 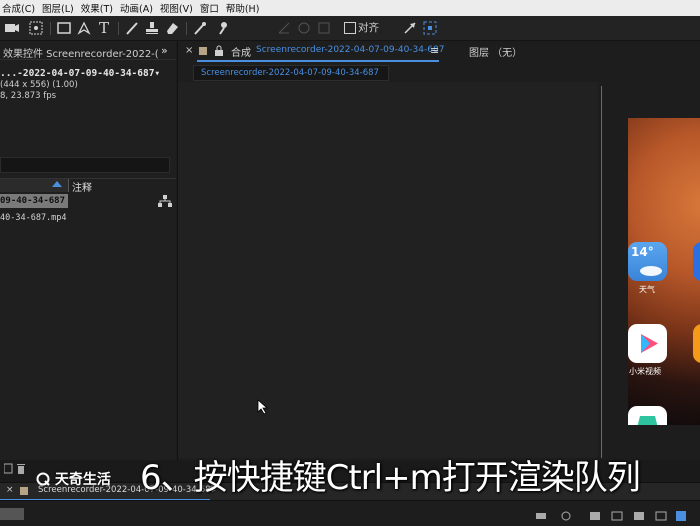 What do you see at coordinates (434, 50) in the screenshot?
I see `panel-menu-icon: ≡` at bounding box center [434, 50].